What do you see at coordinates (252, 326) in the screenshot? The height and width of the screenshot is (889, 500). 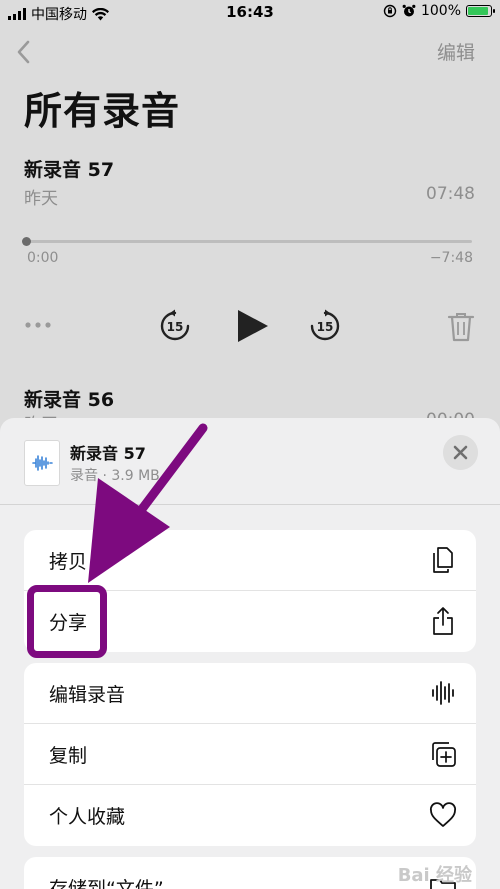 I see `play-icon` at bounding box center [252, 326].